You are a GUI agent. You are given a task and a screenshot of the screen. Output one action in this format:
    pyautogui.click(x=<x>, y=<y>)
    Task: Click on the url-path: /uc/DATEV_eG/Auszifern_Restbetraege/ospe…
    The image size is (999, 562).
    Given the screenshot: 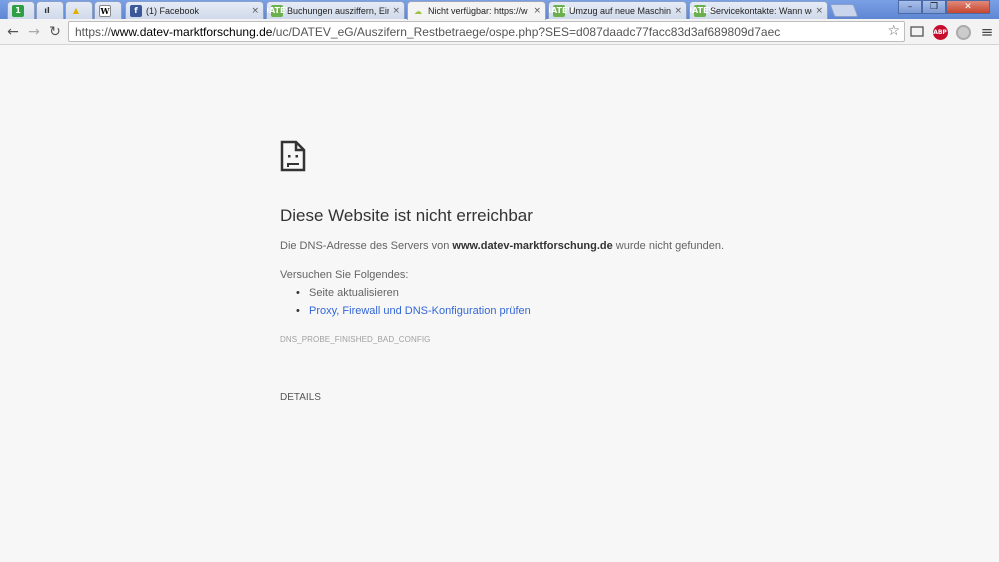 What is the action you would take?
    pyautogui.click(x=526, y=31)
    